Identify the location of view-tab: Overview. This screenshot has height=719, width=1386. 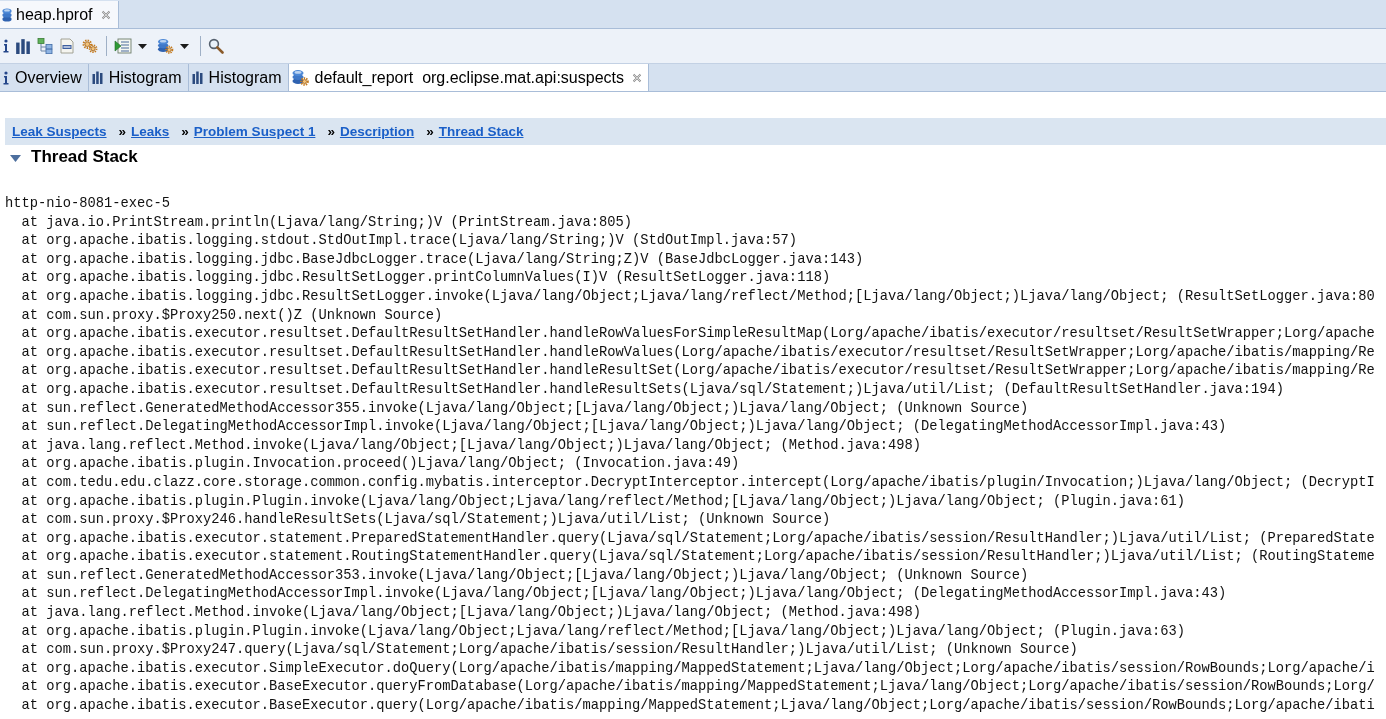
(44, 77).